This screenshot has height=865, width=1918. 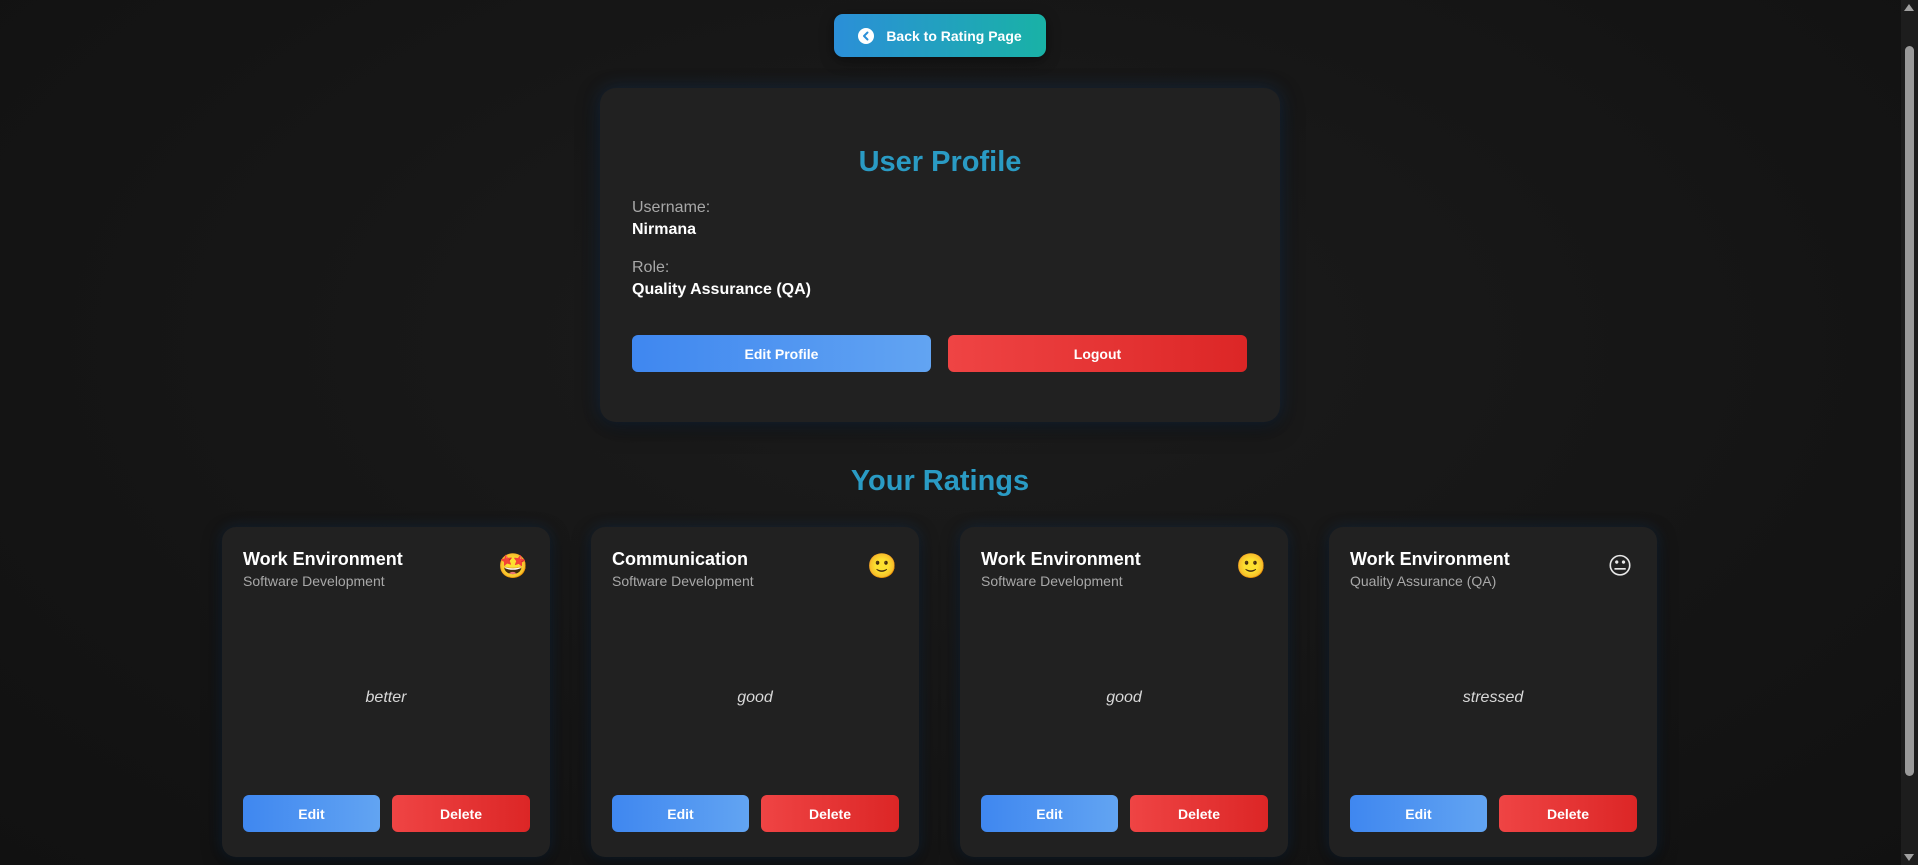 I want to click on scroll-up-arrow-icon, so click(x=1909, y=7).